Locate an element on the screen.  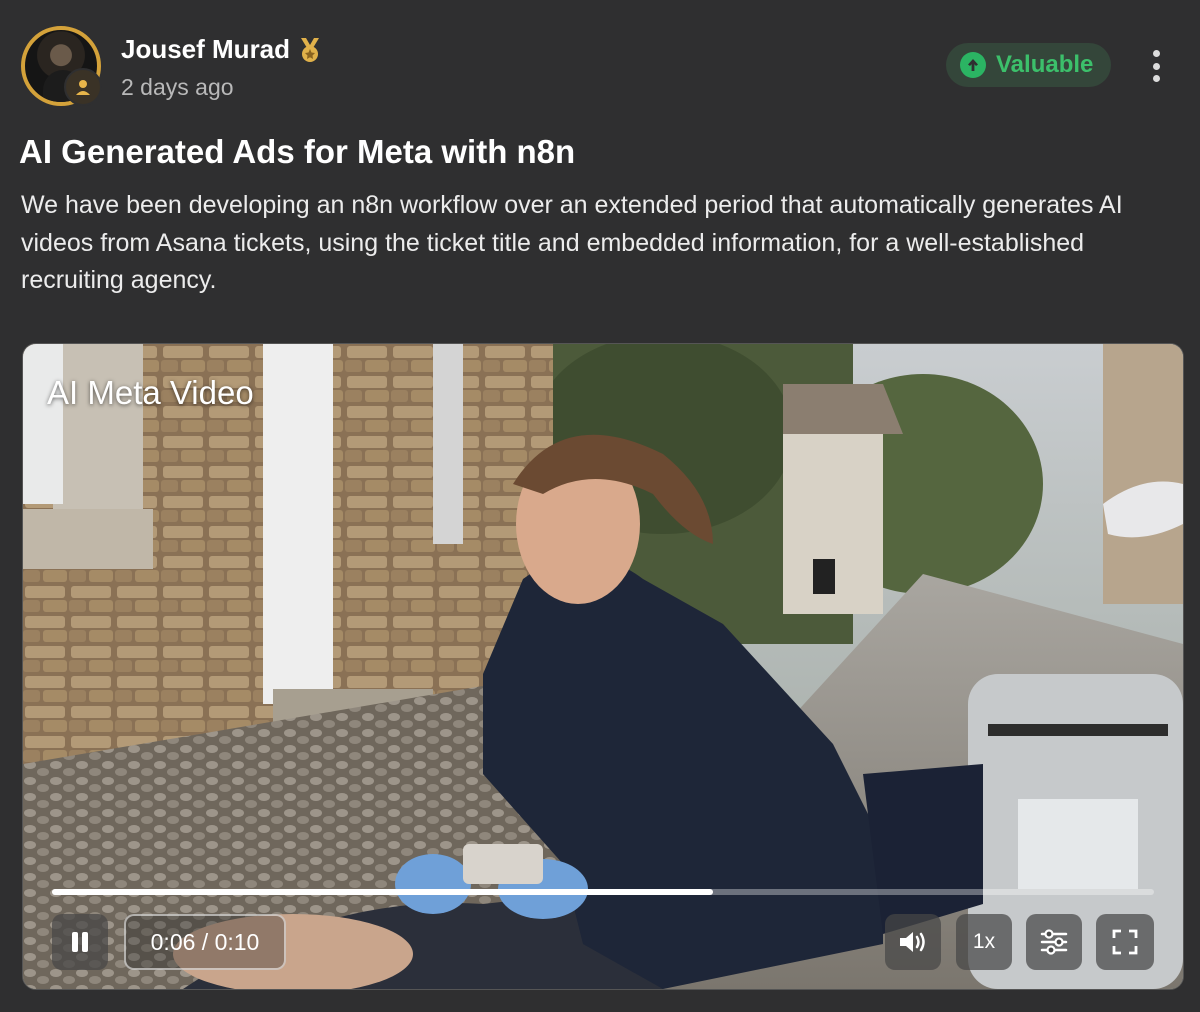
progress-fill is located at coordinates (383, 892).